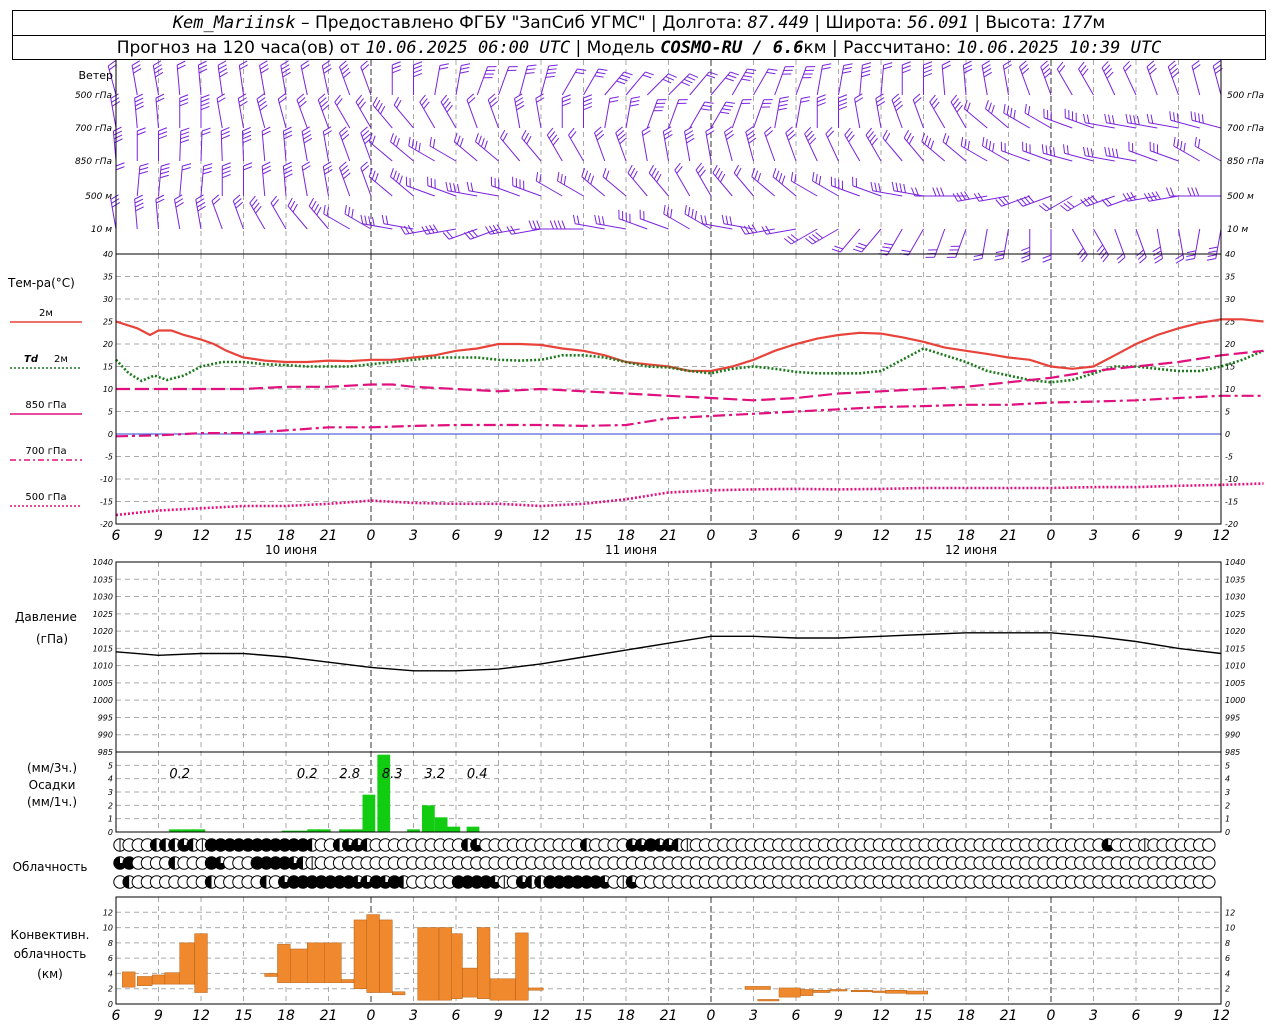  Describe the element at coordinates (108, 254) in the screenshot. I see `temp-ytick-left: 40` at that location.